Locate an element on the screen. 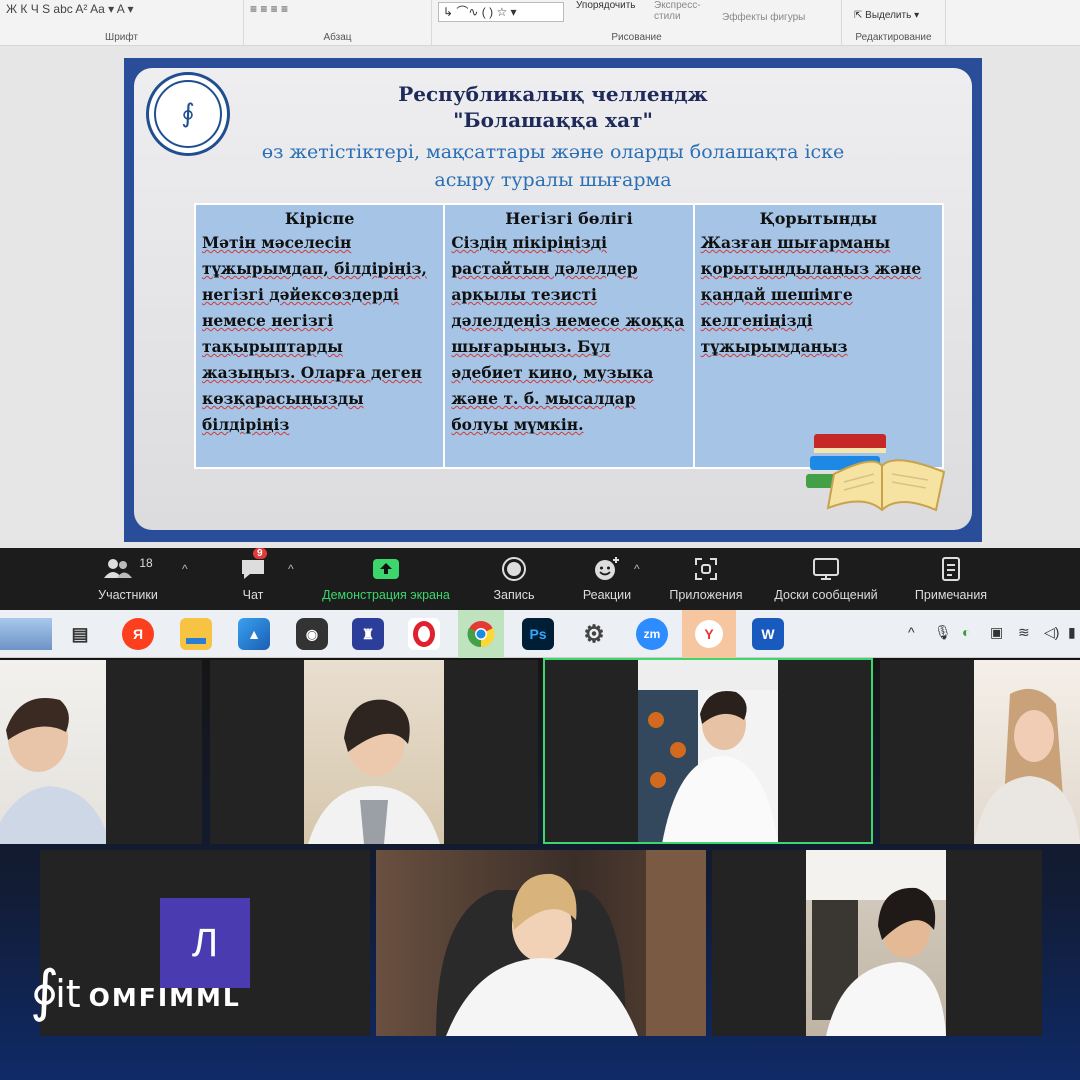  font-group-label: Шрифт is located at coordinates (121, 37).